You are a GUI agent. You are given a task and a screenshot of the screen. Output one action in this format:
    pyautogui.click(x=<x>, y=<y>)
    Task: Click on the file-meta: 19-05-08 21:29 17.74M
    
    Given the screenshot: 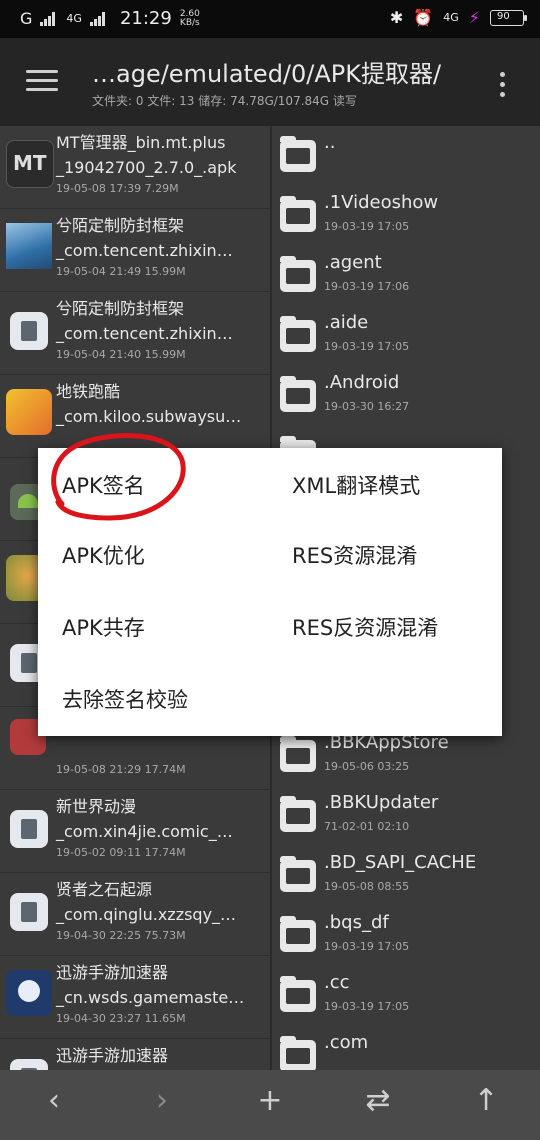 What is the action you would take?
    pyautogui.click(x=121, y=769)
    